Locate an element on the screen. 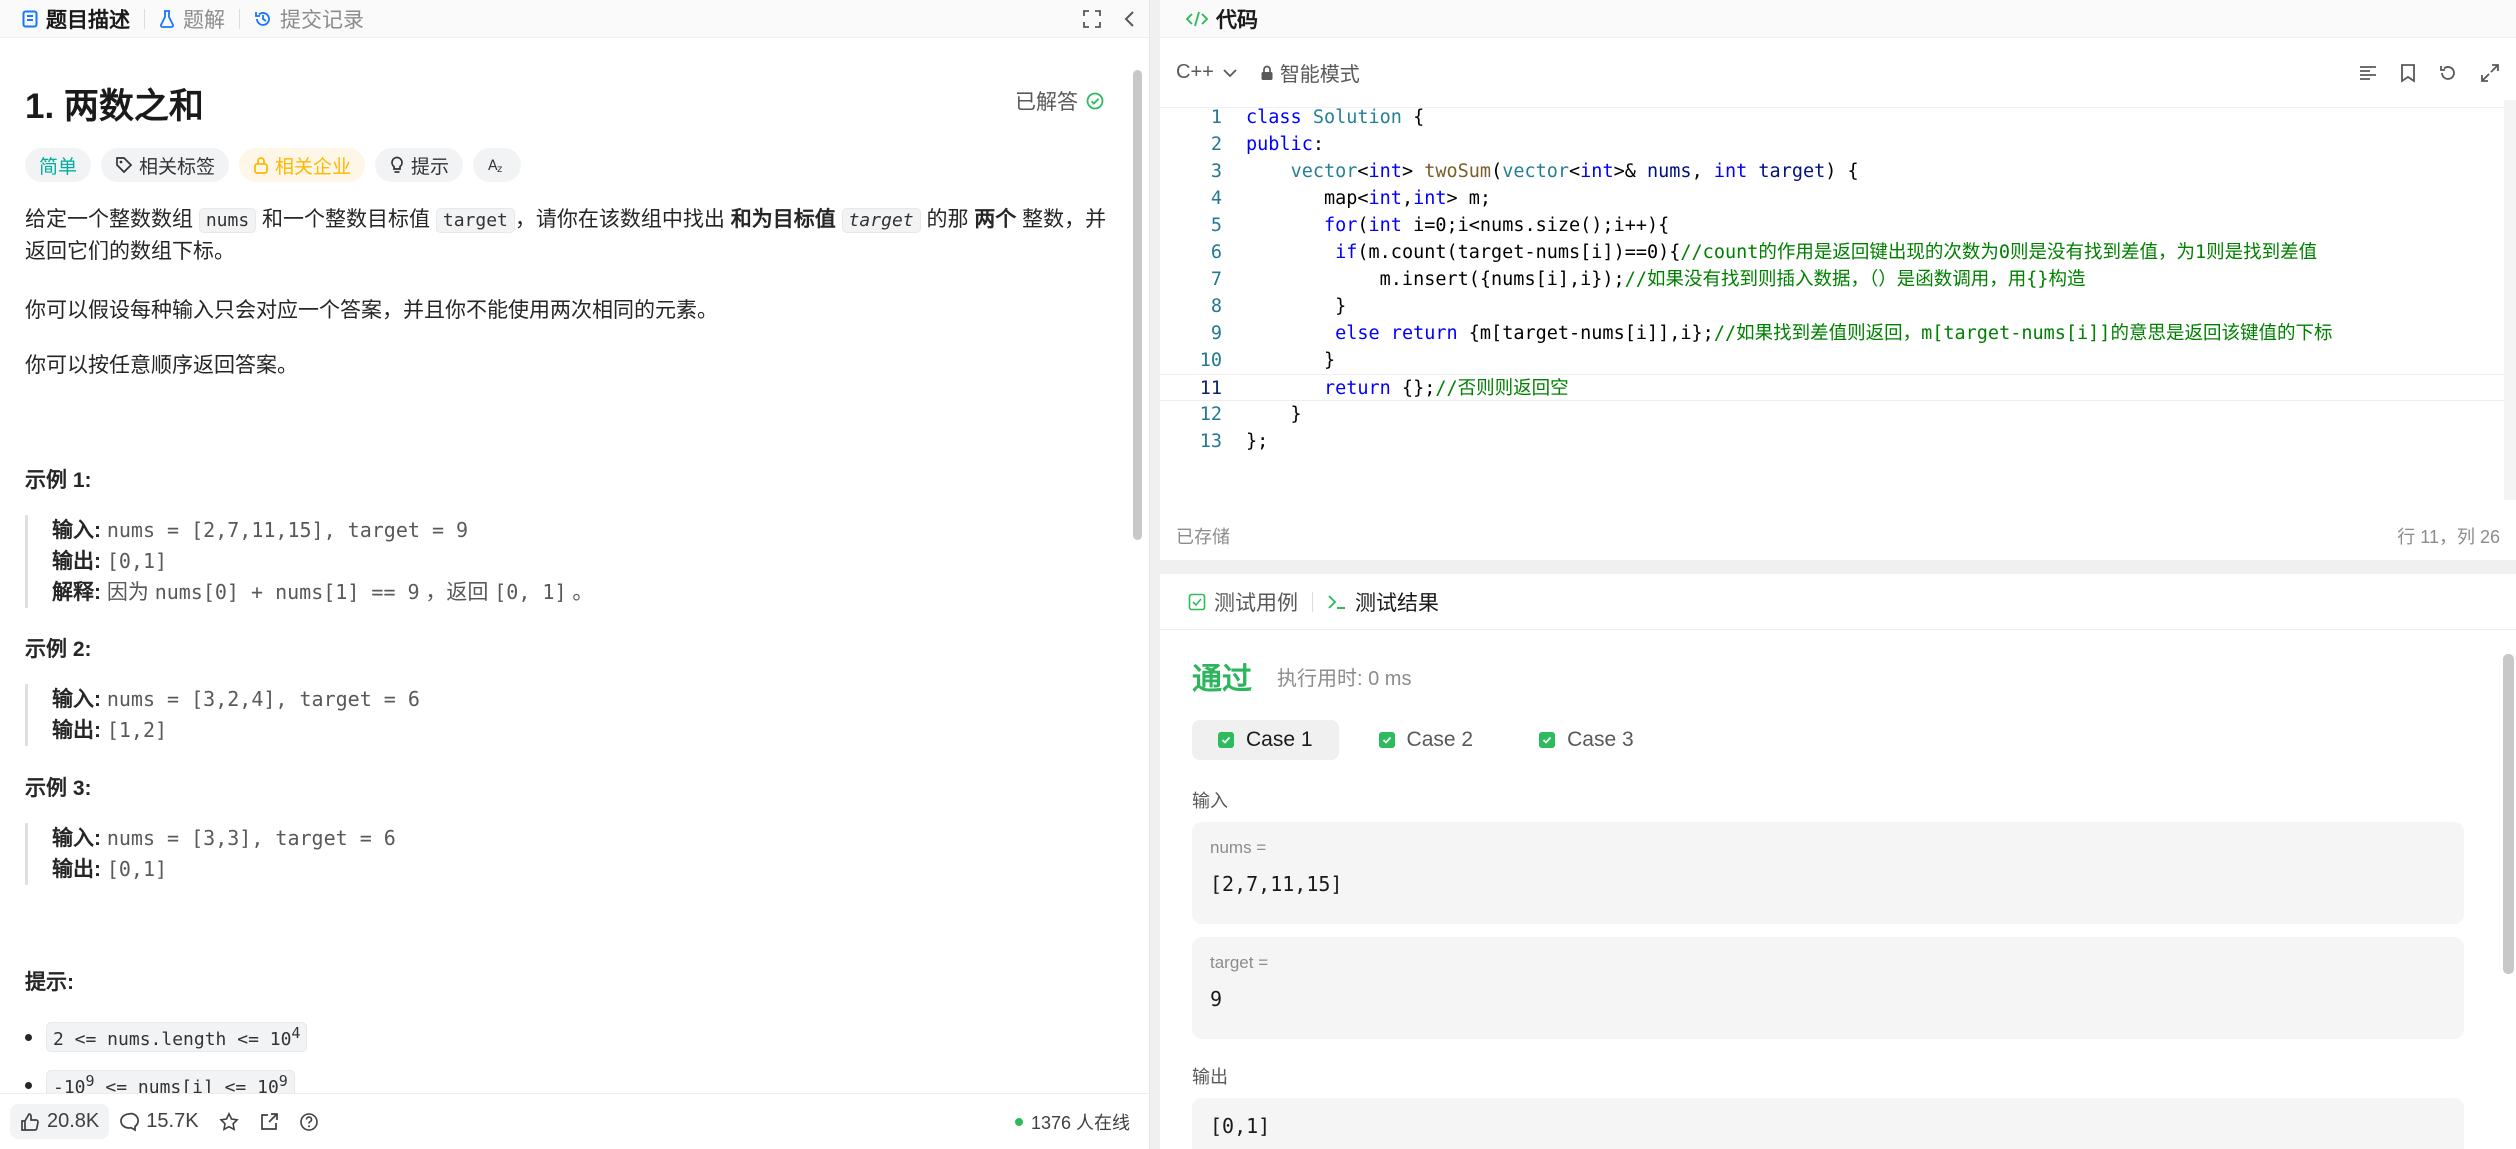  superscript: 4 is located at coordinates (296, 1033).